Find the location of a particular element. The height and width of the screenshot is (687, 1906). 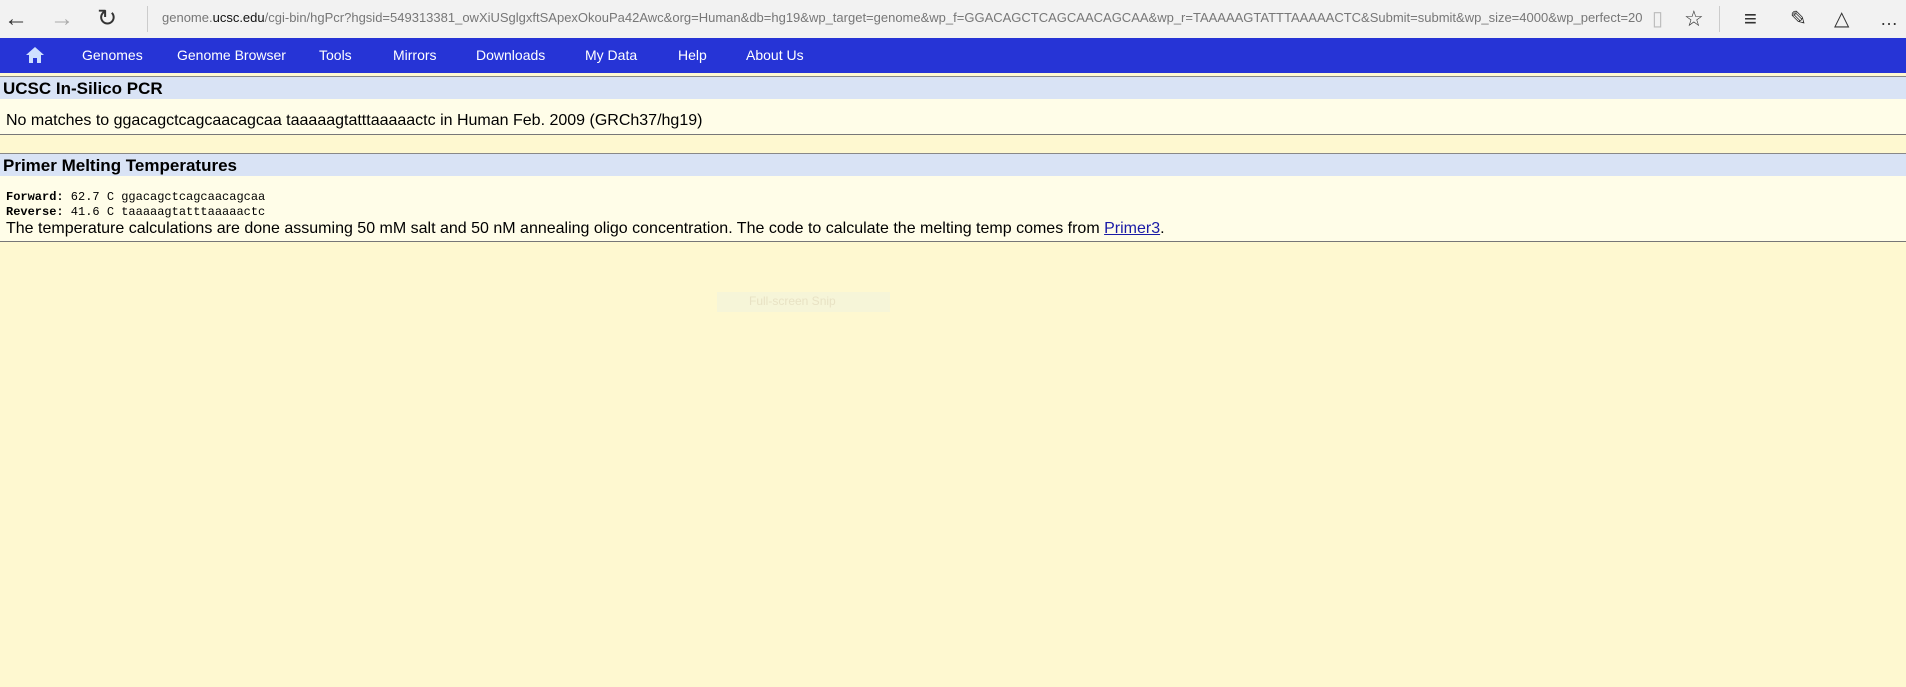

url-prefix: genome. is located at coordinates (187, 17).